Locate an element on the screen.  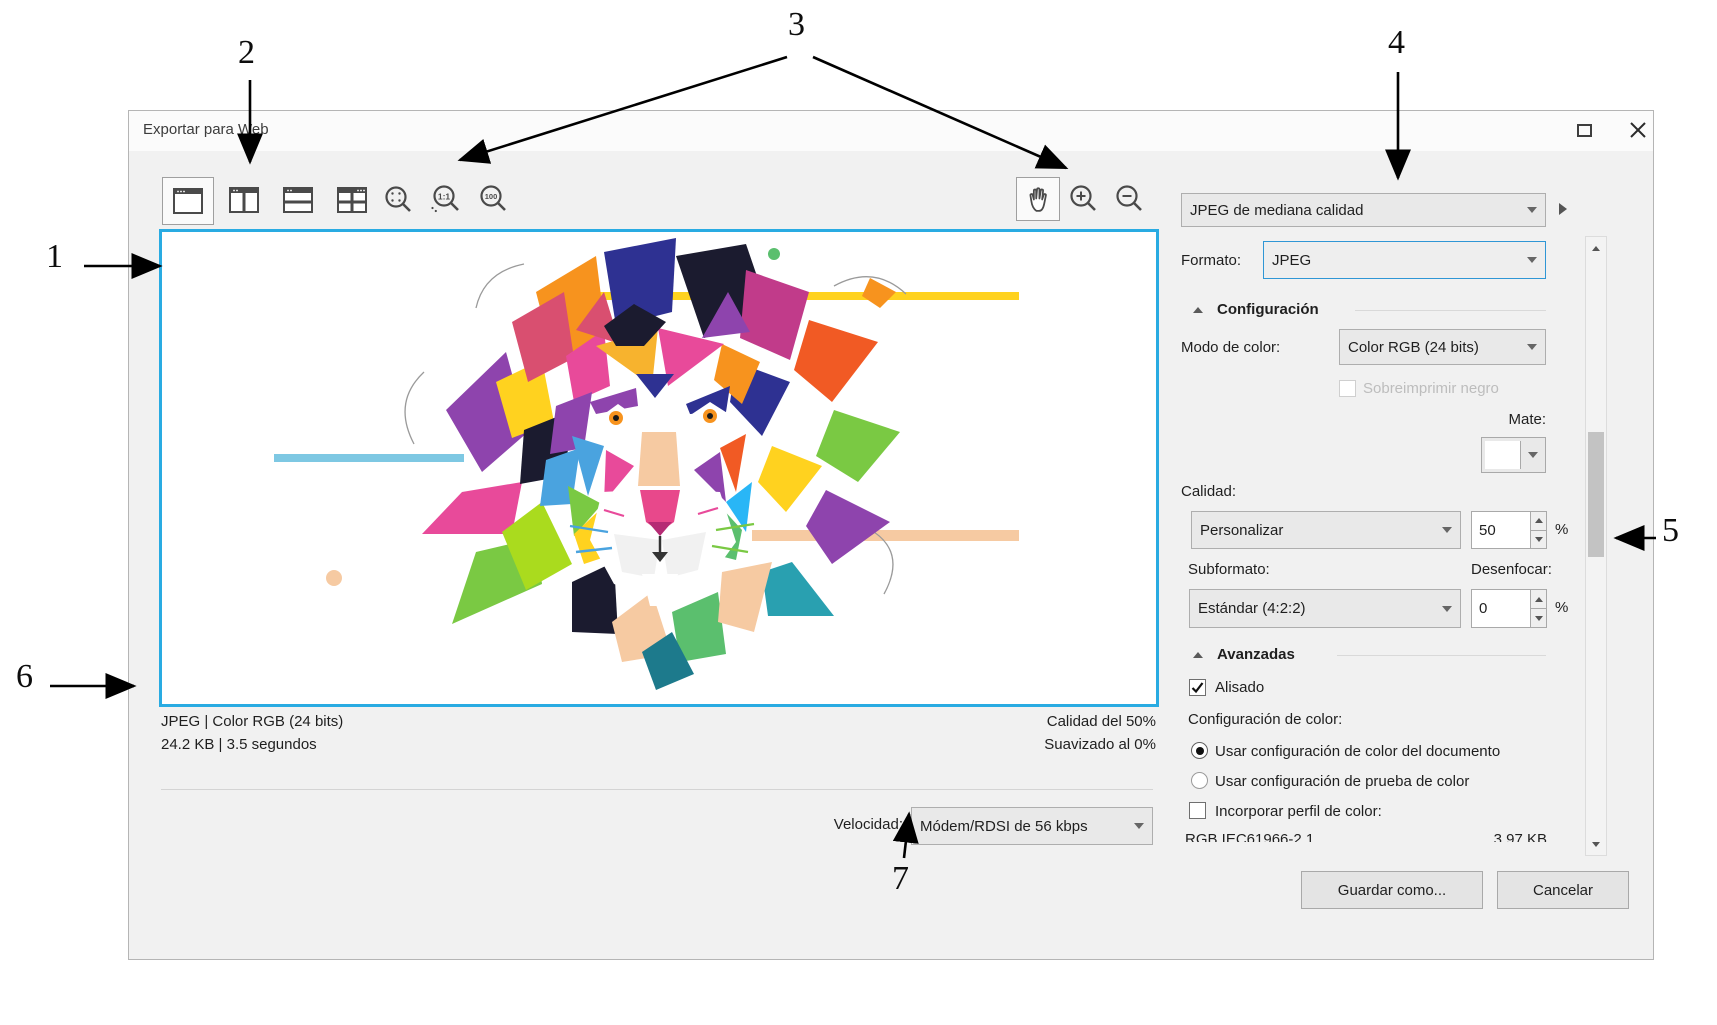
radio-dot is located at coordinates (1199, 750).